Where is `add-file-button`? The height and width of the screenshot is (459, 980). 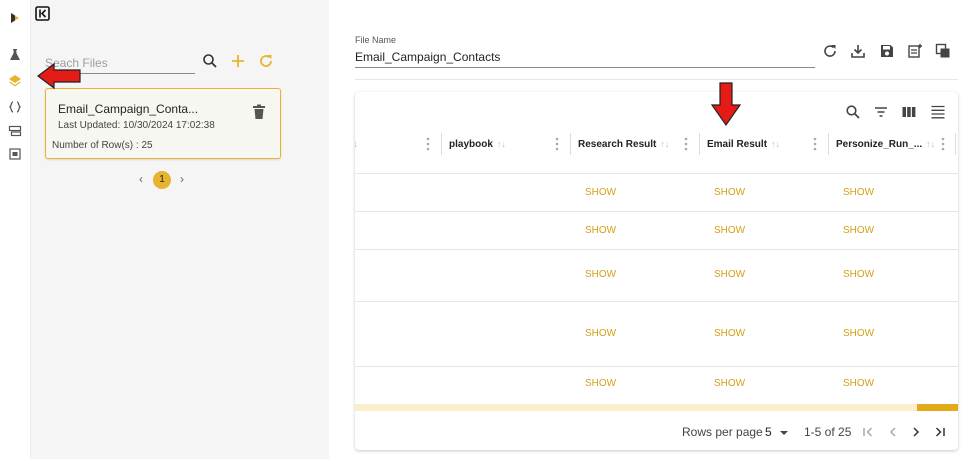
add-file-button is located at coordinates (238, 61).